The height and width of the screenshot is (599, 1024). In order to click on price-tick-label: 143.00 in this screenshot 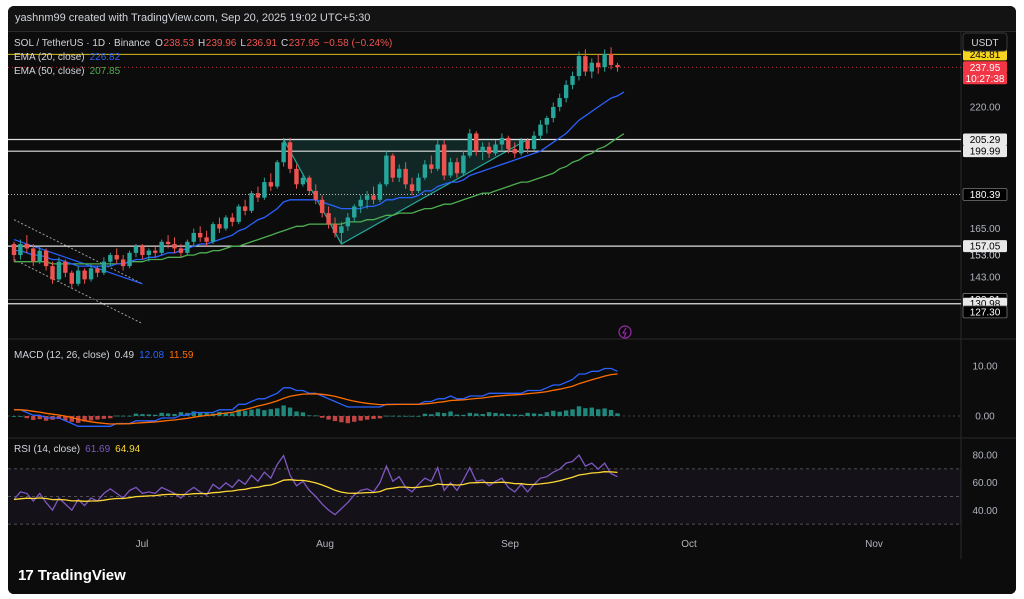, I will do `click(985, 278)`.